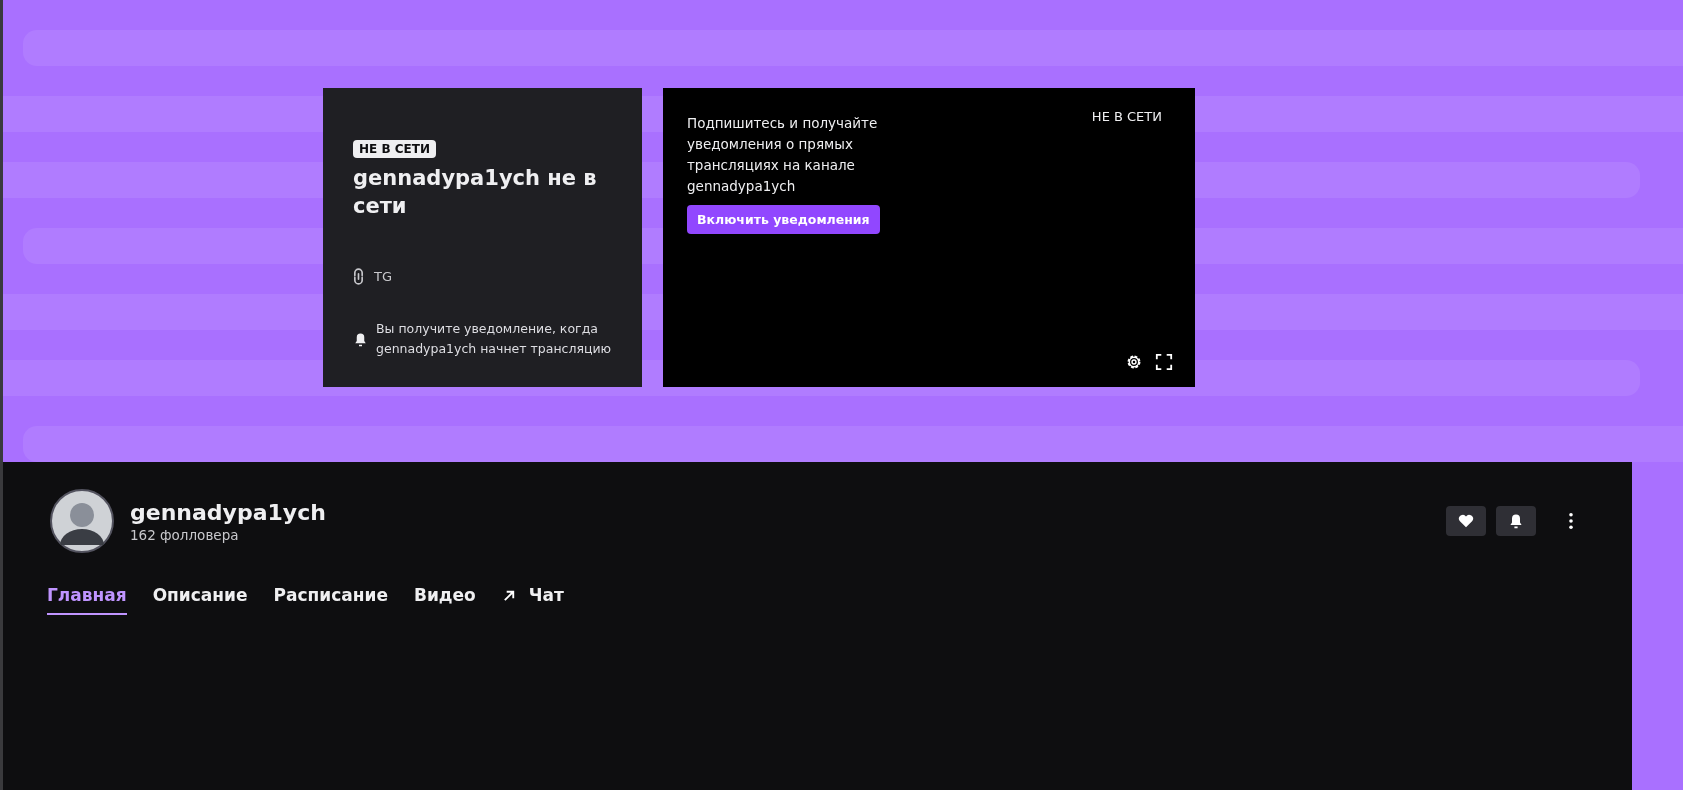  What do you see at coordinates (330, 600) in the screenshot?
I see `channel-tab: Расписание` at bounding box center [330, 600].